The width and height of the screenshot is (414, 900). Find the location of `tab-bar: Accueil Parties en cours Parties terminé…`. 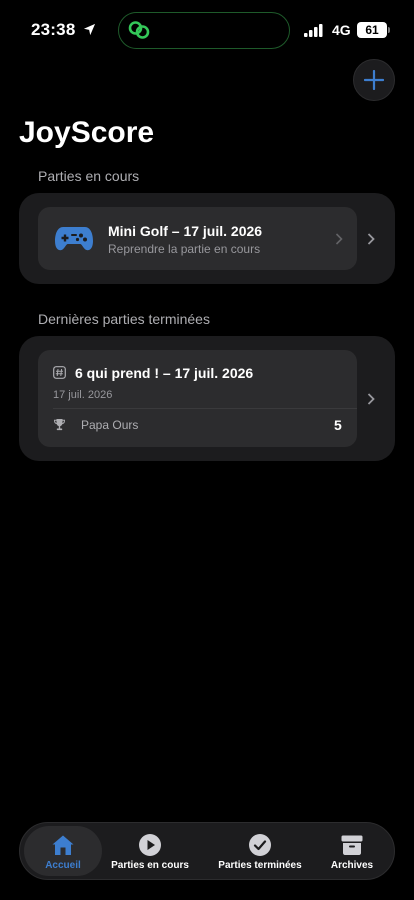

tab-bar: Accueil Parties en cours Parties terminé… is located at coordinates (207, 851).